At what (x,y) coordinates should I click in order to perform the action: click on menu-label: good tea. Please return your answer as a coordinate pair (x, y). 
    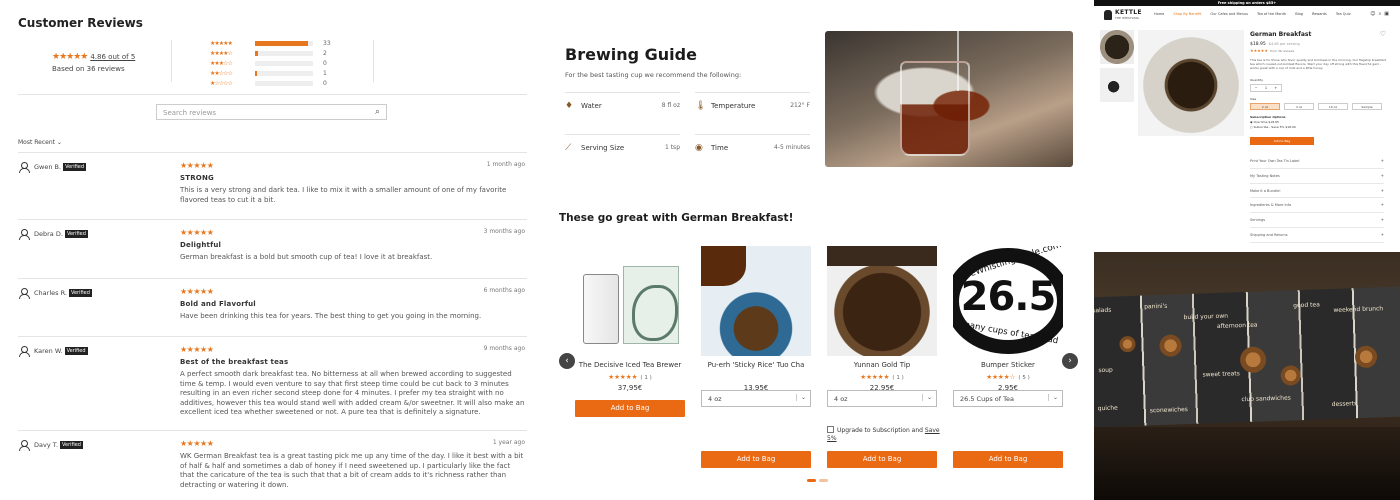
    Looking at the image, I should click on (1306, 305).